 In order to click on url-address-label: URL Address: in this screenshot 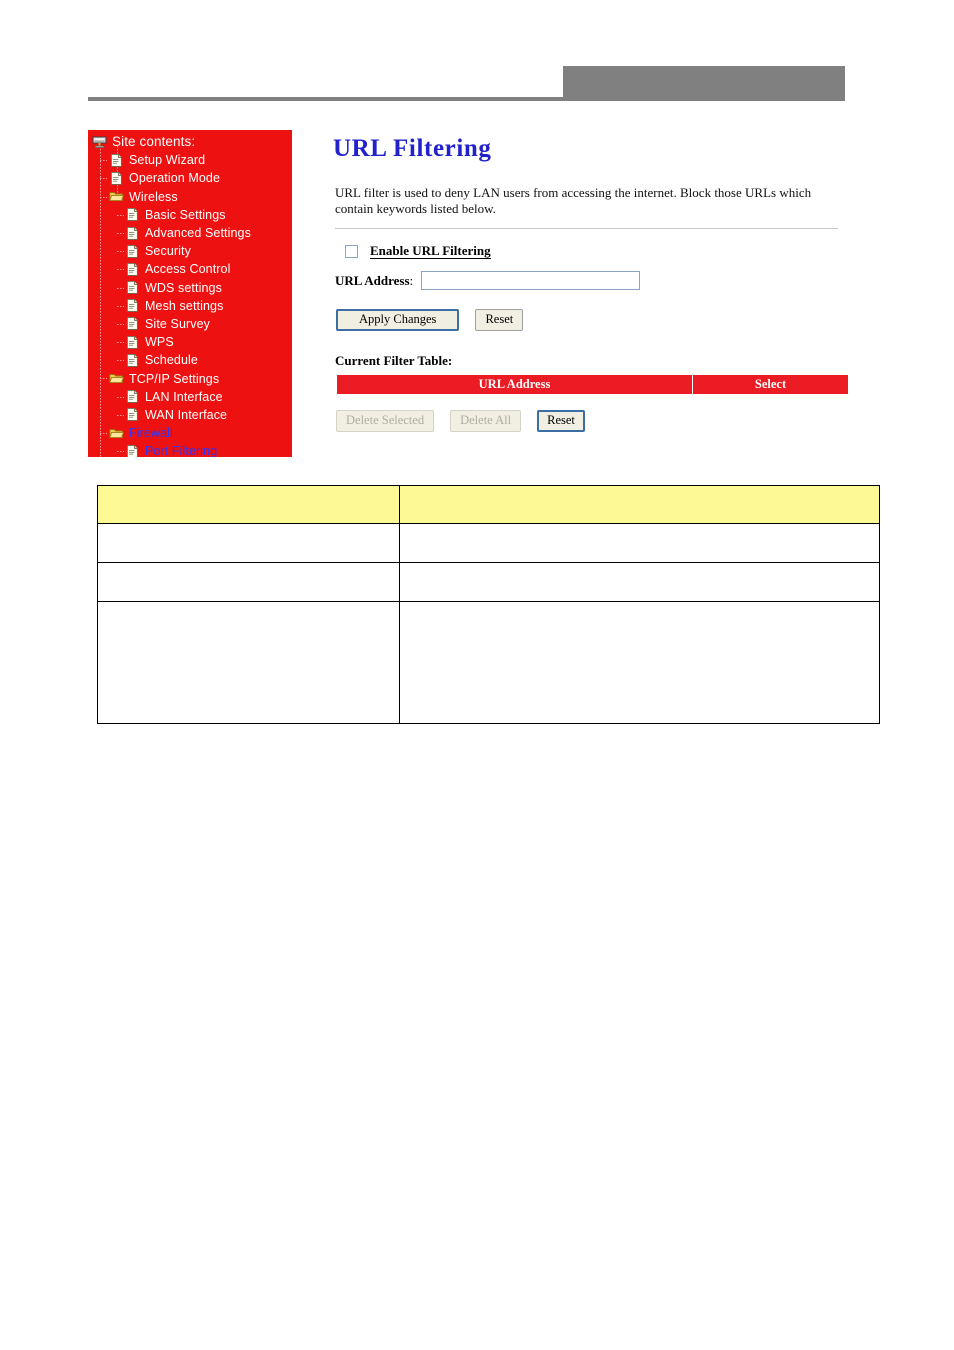, I will do `click(374, 281)`.